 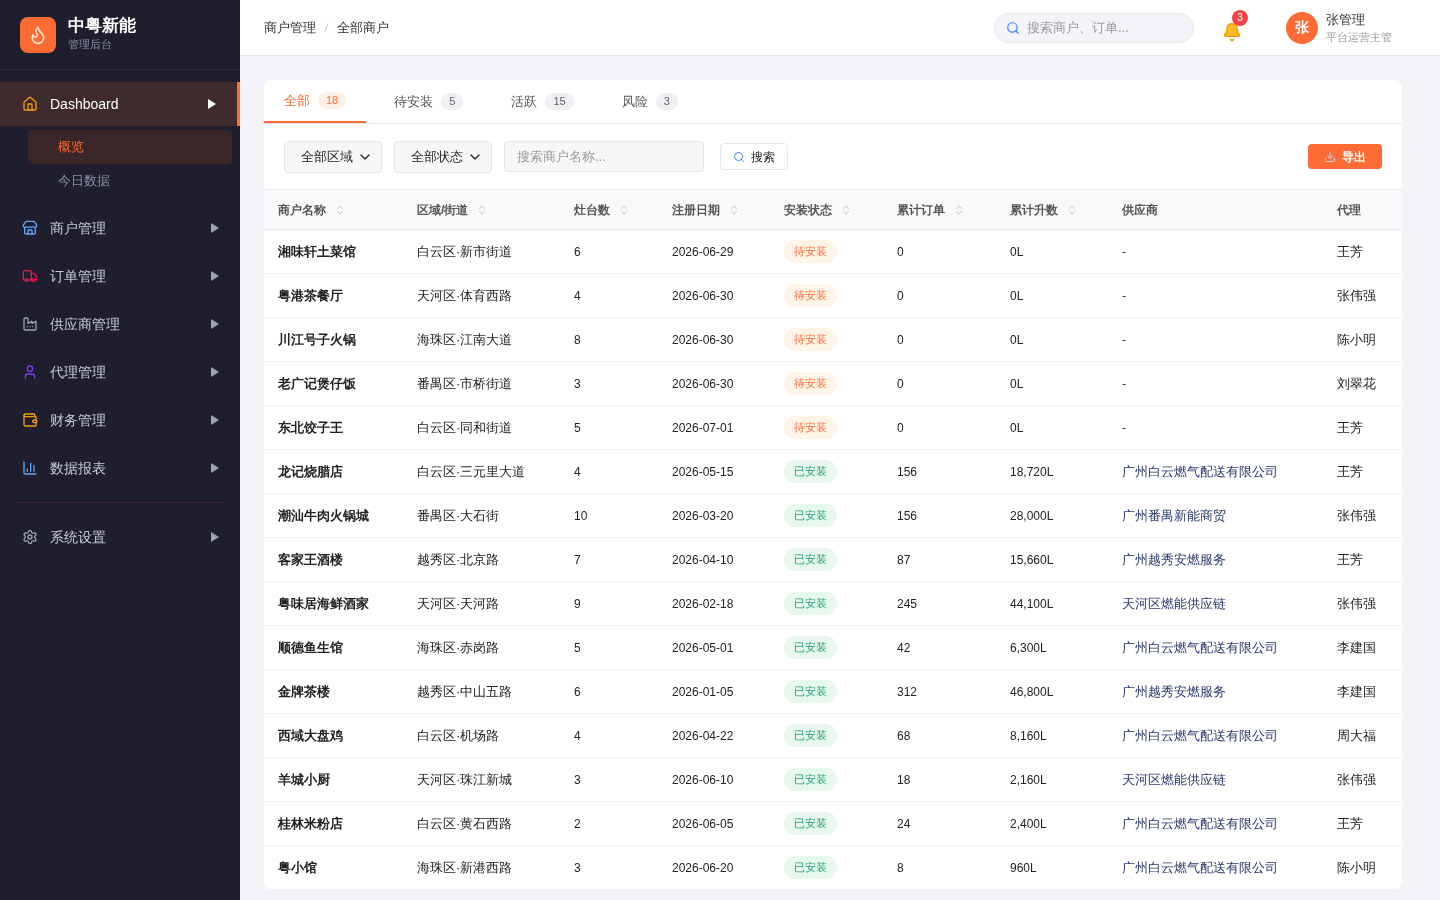 I want to click on table-cell-text: 2026-06-30, so click(x=703, y=384).